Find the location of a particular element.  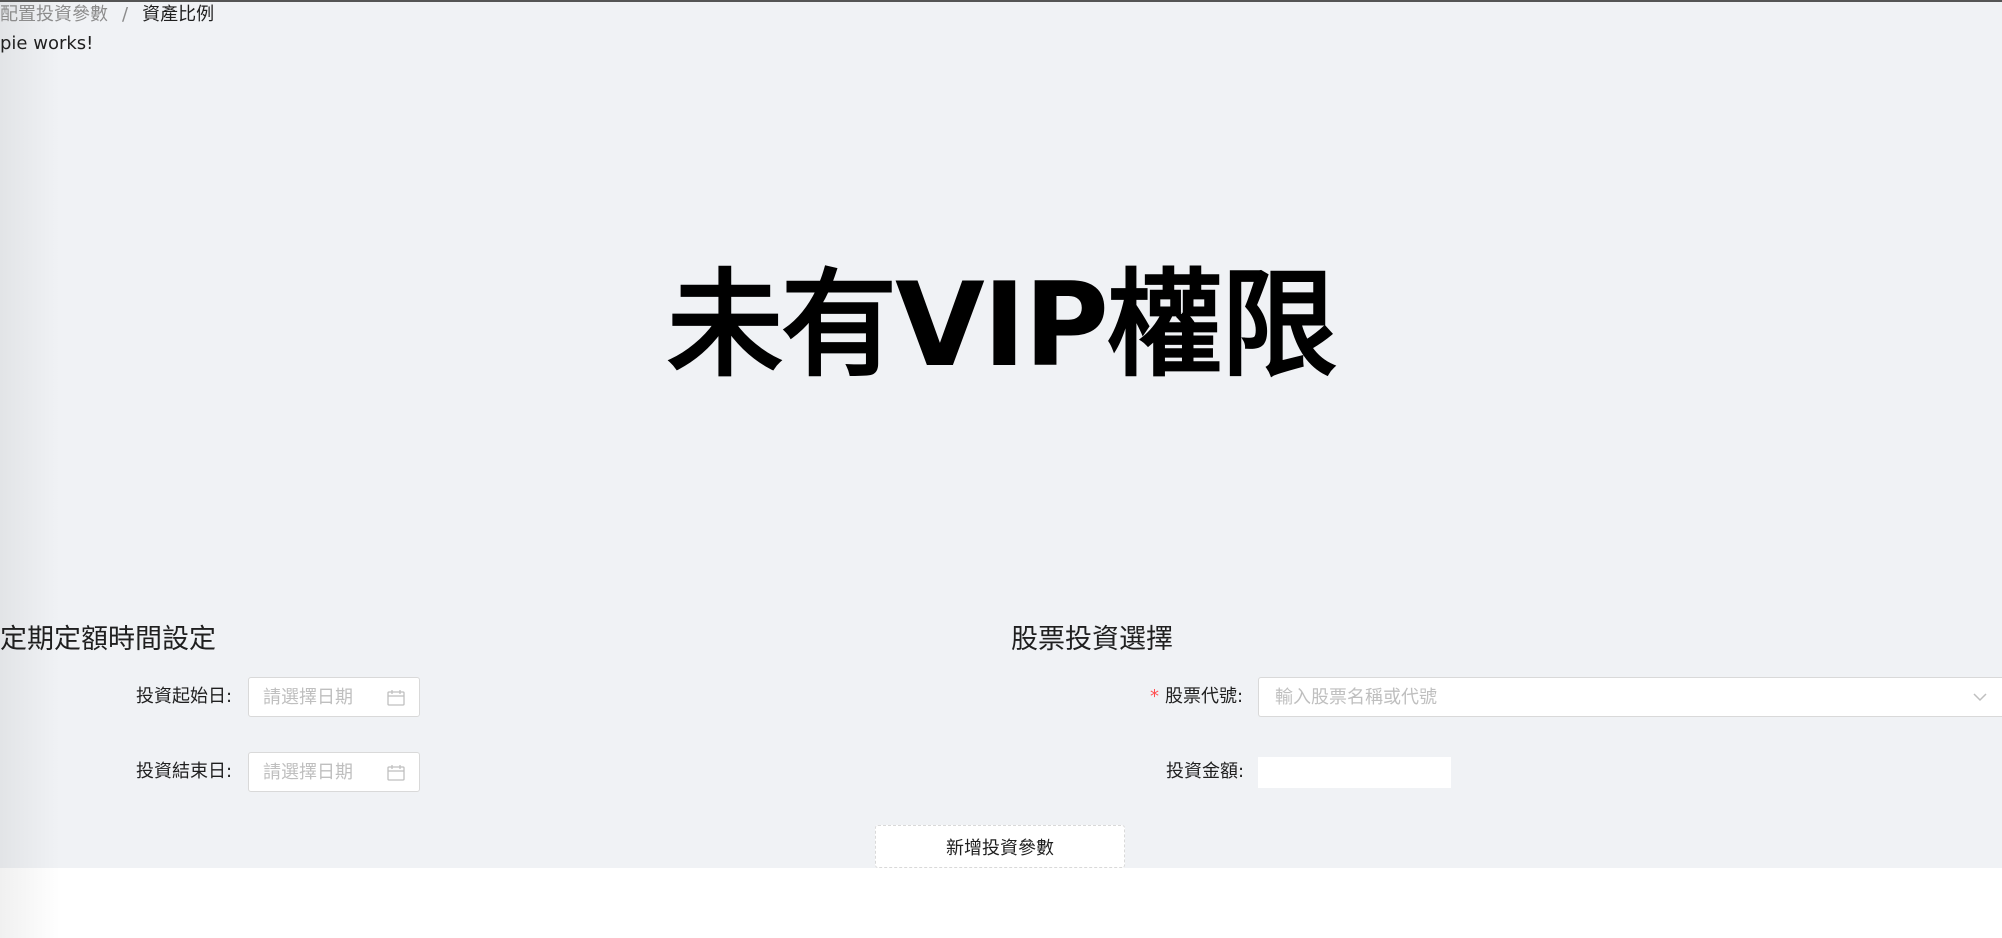

chevron-down-icon is located at coordinates (1980, 697).